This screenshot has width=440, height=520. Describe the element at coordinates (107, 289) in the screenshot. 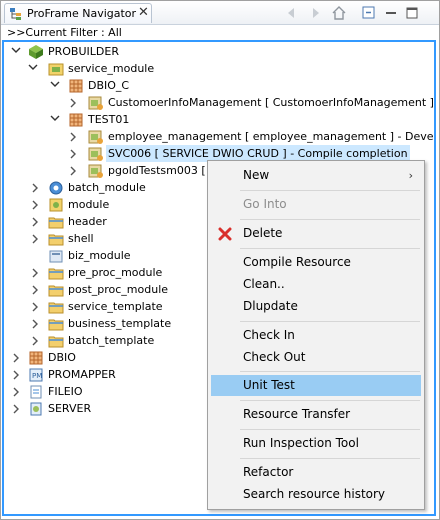

I see `tree-item-post-proc-module: post_proc_module` at that location.